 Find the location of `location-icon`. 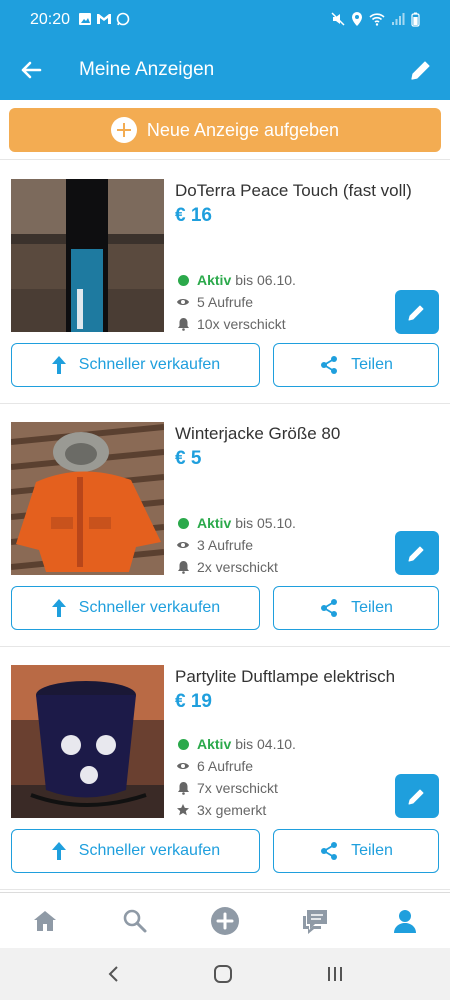

location-icon is located at coordinates (357, 19).